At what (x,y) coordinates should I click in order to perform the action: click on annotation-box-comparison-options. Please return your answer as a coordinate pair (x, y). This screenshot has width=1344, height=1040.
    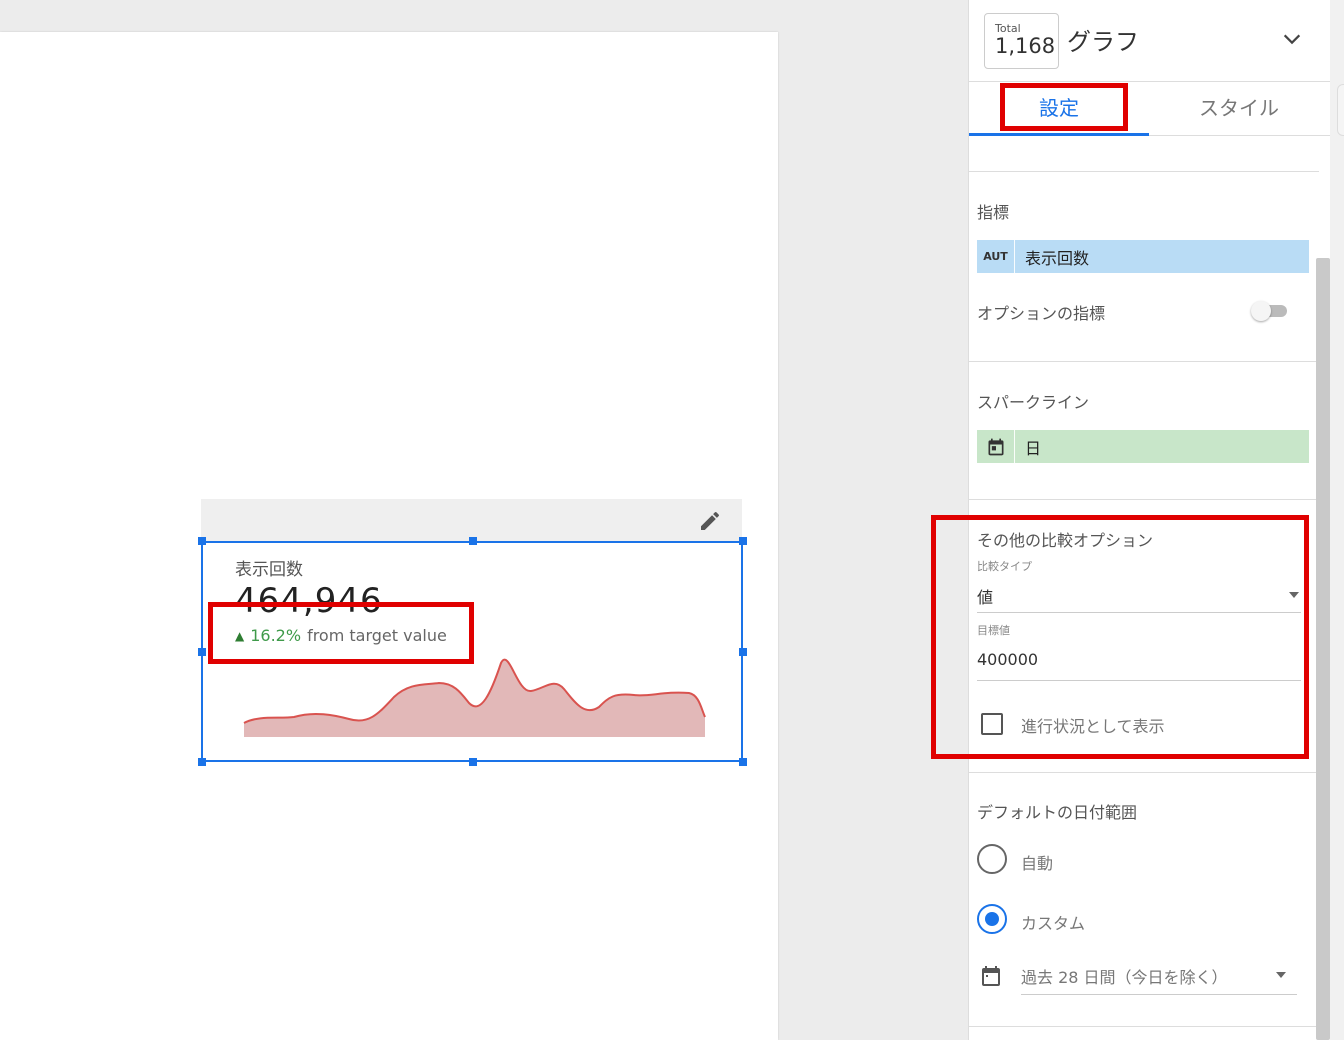
    Looking at the image, I should click on (1120, 637).